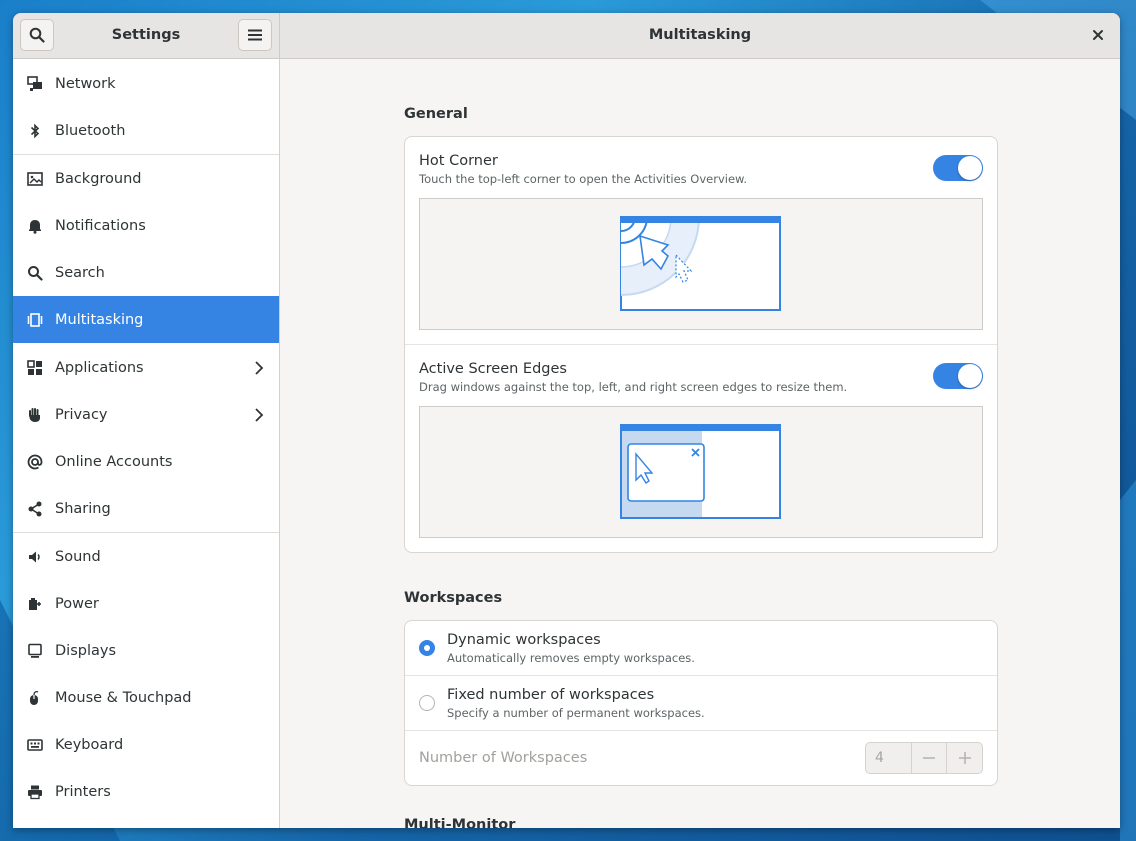 Image resolution: width=1136 pixels, height=841 pixels. I want to click on sidebar-item-online-accounts: Online Accounts, so click(146, 461).